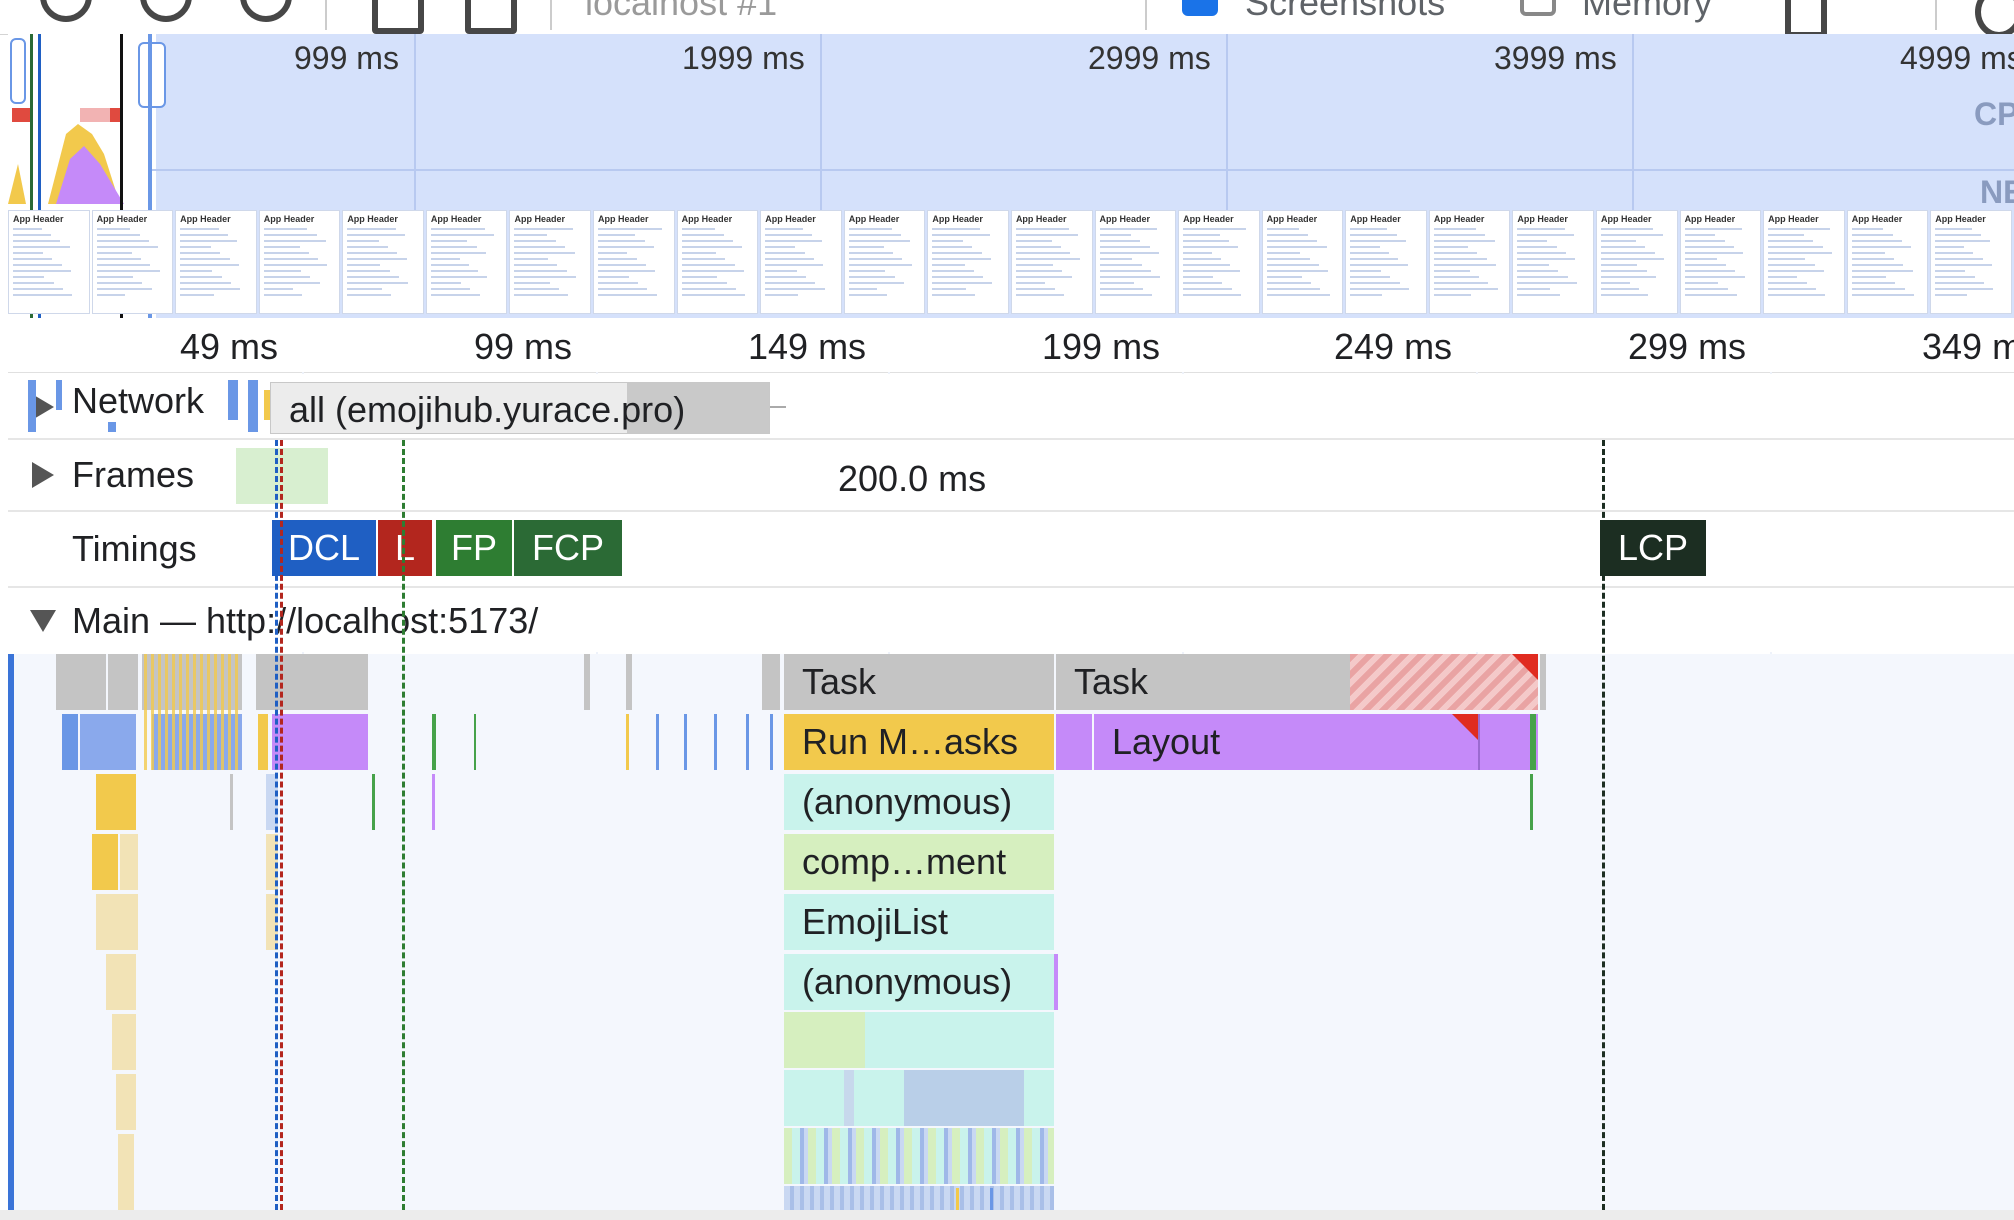  Describe the element at coordinates (919, 742) in the screenshot. I see `run-microtasks-block: Run M…asks` at that location.